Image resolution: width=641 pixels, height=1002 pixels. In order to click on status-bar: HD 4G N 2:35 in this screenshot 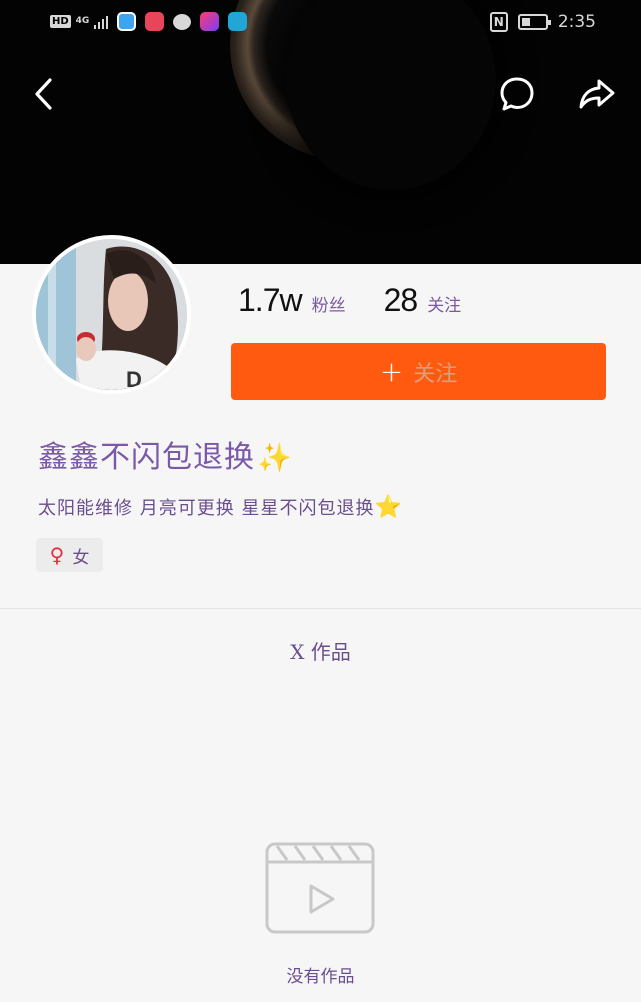, I will do `click(320, 23)`.